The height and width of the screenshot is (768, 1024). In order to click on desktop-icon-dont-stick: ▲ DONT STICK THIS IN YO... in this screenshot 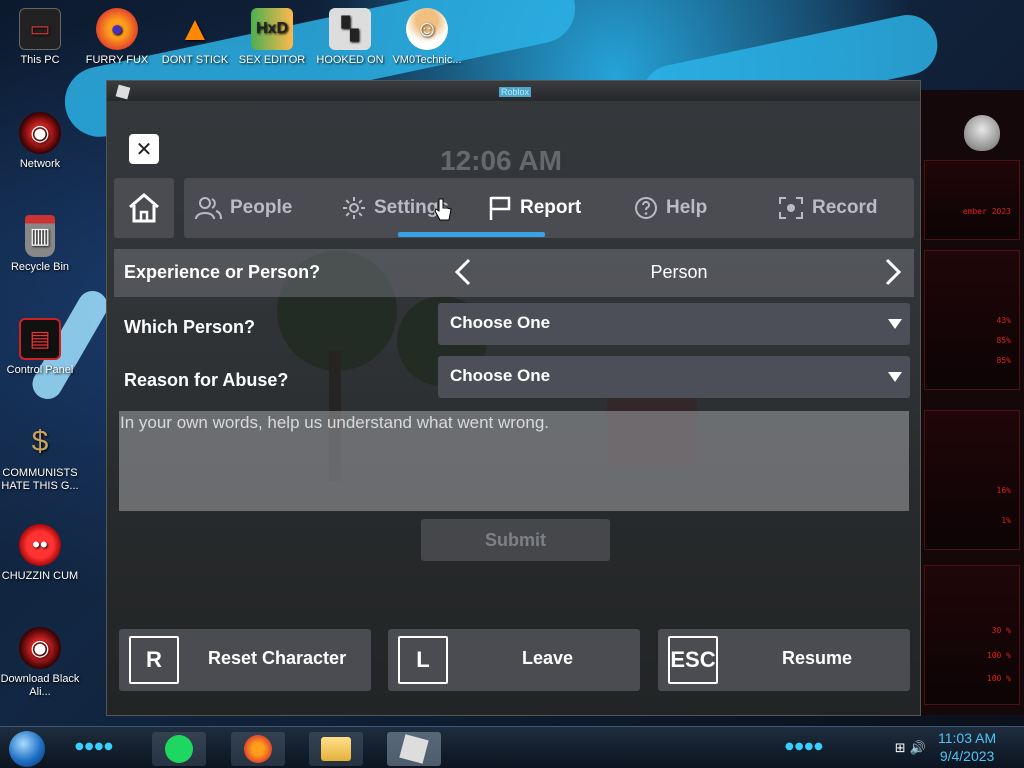, I will do `click(195, 37)`.